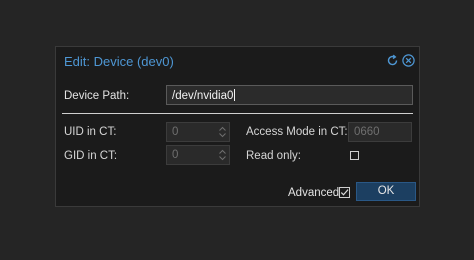 This screenshot has height=260, width=474. I want to click on text-caret, so click(235, 95).